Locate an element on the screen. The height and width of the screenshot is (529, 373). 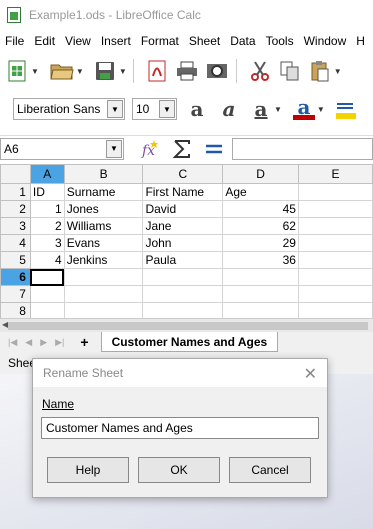
menu-sheet: Sheet is located at coordinates (204, 41).